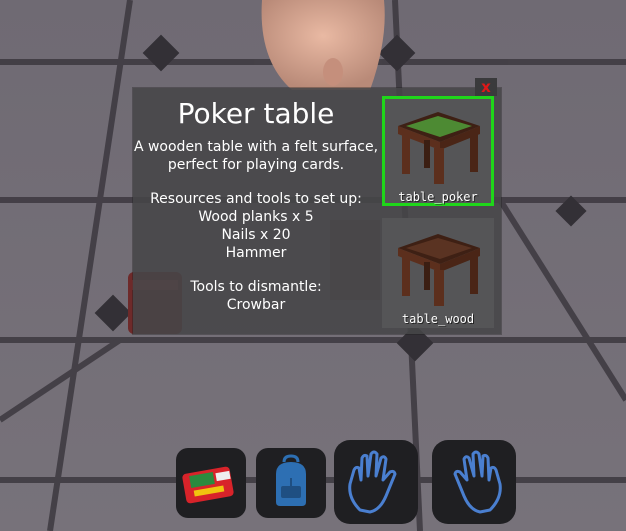 The width and height of the screenshot is (626, 531). Describe the element at coordinates (208, 485) in the screenshot. I see `radio-device-icon` at that location.